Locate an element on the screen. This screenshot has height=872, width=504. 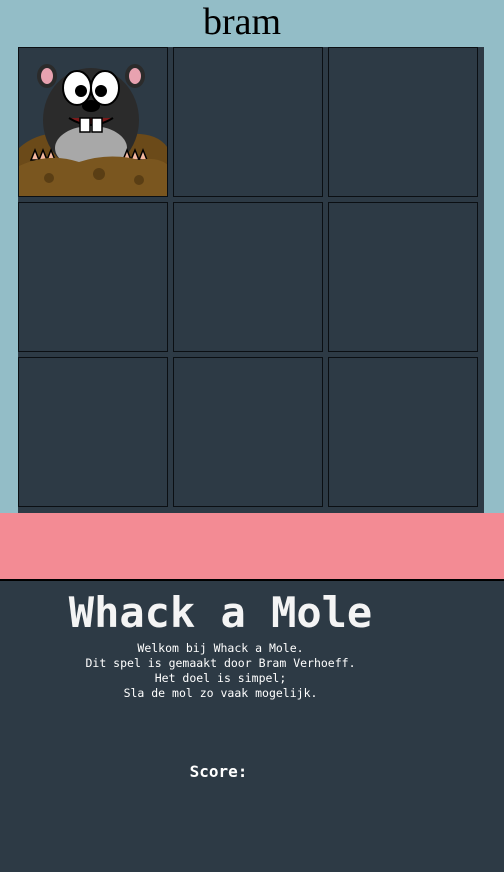
game-title: Whack a Mole is located at coordinates (220, 612).